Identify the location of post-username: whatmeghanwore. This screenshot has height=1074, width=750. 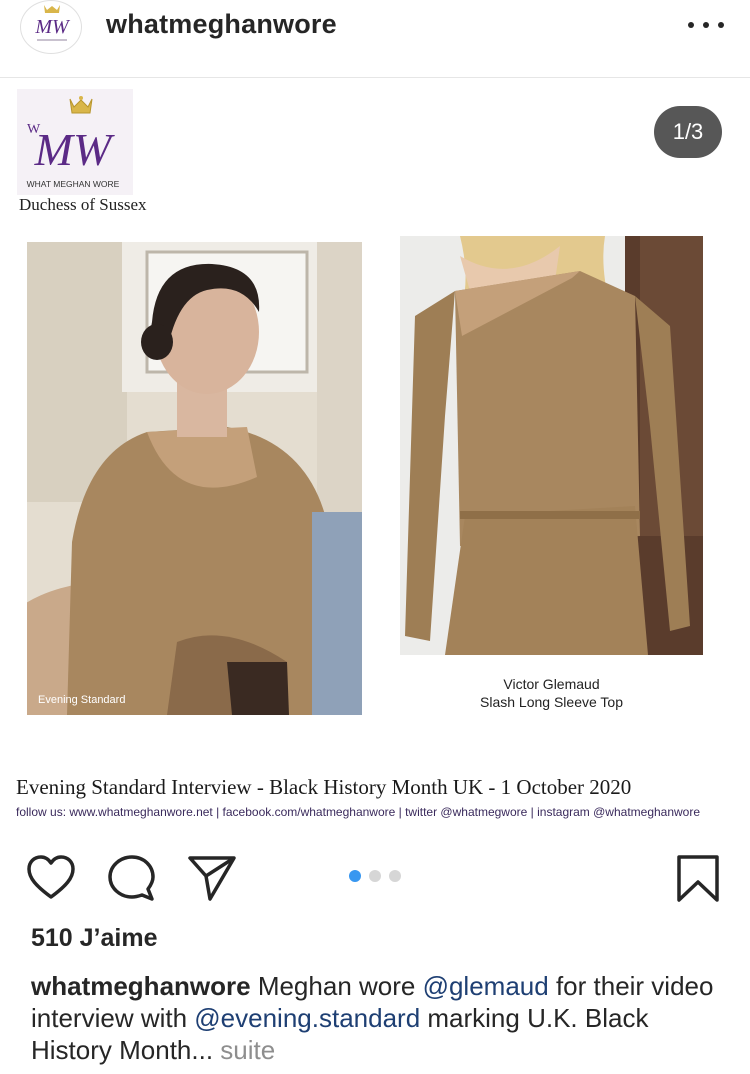
(221, 24).